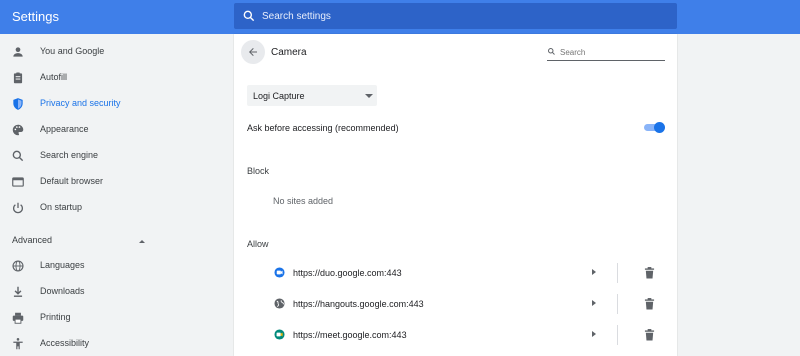 Image resolution: width=800 pixels, height=356 pixels. What do you see at coordinates (323, 128) in the screenshot?
I see `ask-before-accessing-label: Ask before accessing (recommended)` at bounding box center [323, 128].